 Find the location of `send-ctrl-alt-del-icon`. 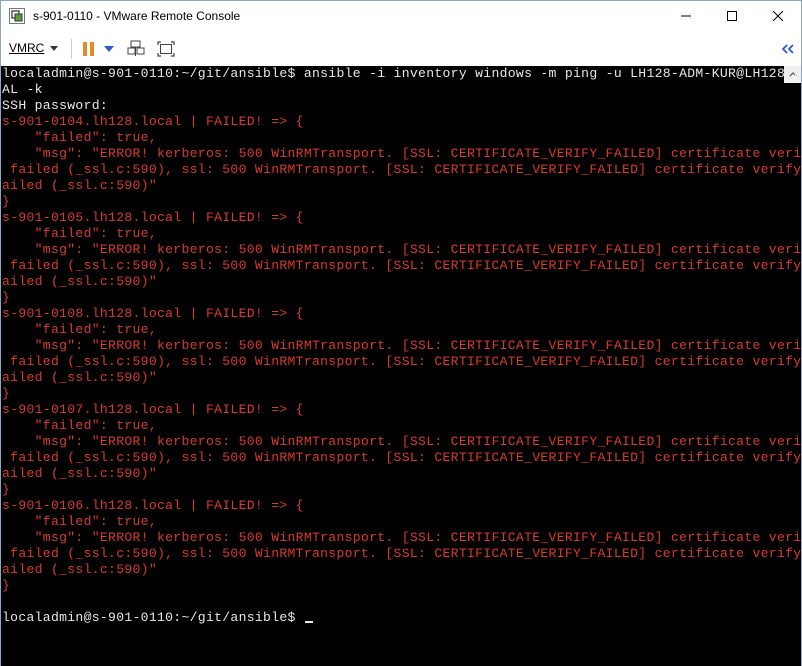

send-ctrl-alt-del-icon is located at coordinates (136, 48).